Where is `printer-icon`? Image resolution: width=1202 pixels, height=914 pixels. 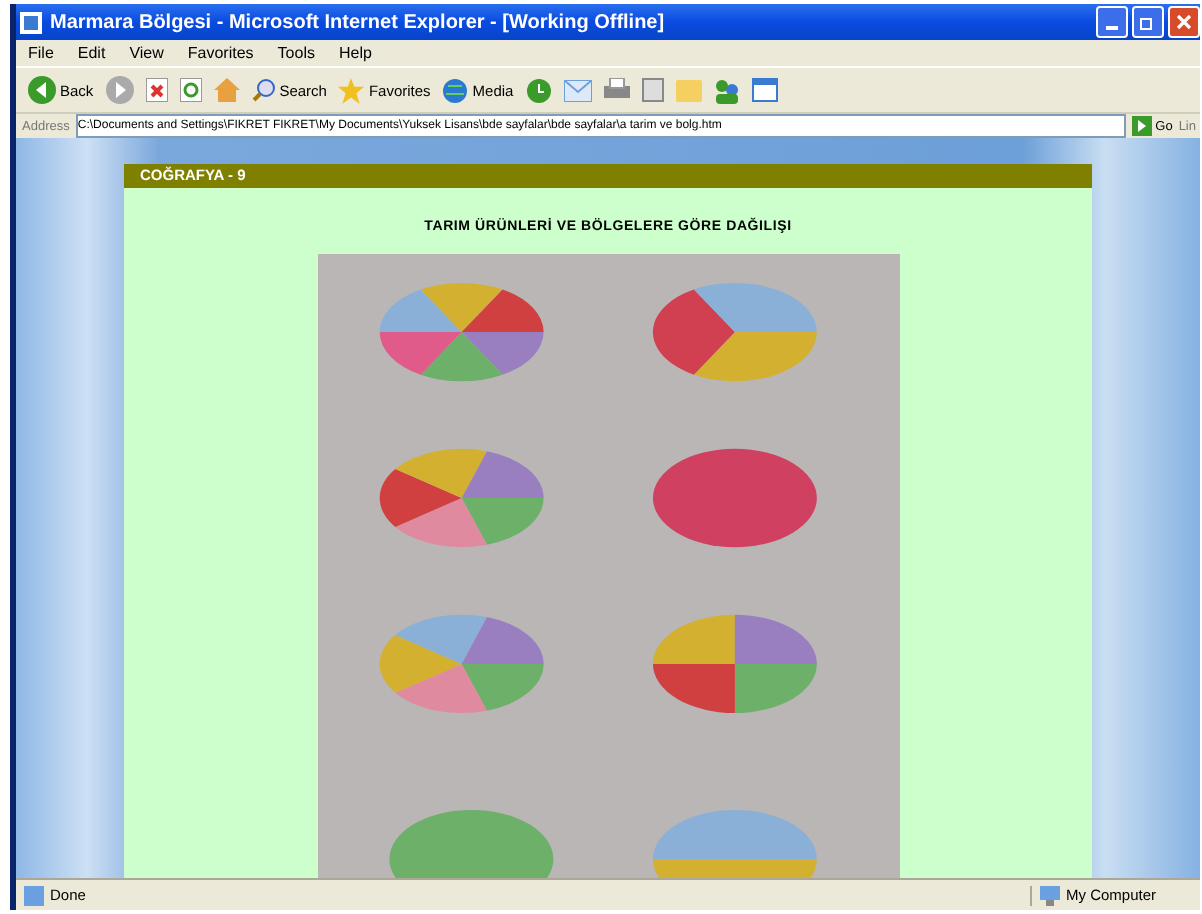
printer-icon is located at coordinates (616, 90).